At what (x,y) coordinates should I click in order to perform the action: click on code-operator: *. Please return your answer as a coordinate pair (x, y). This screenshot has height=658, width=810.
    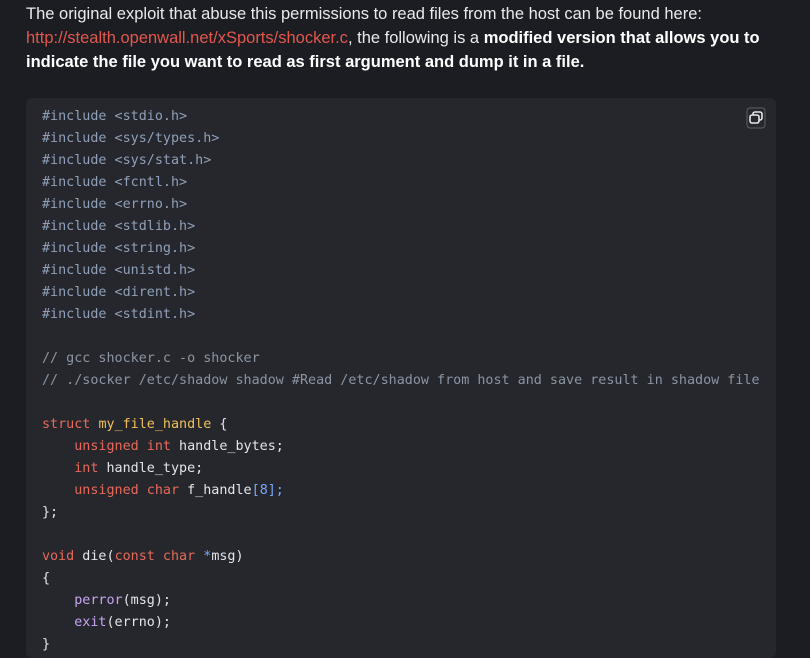
    Looking at the image, I should click on (203, 556).